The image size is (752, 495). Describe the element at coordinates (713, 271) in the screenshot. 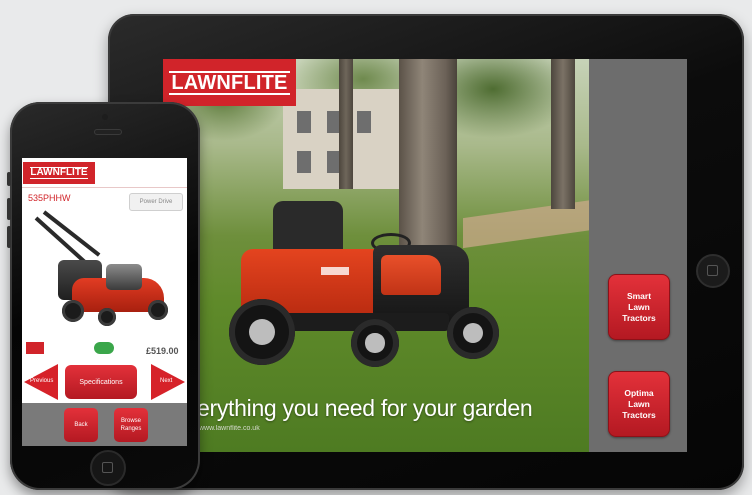

I see `tablet-home-button` at that location.